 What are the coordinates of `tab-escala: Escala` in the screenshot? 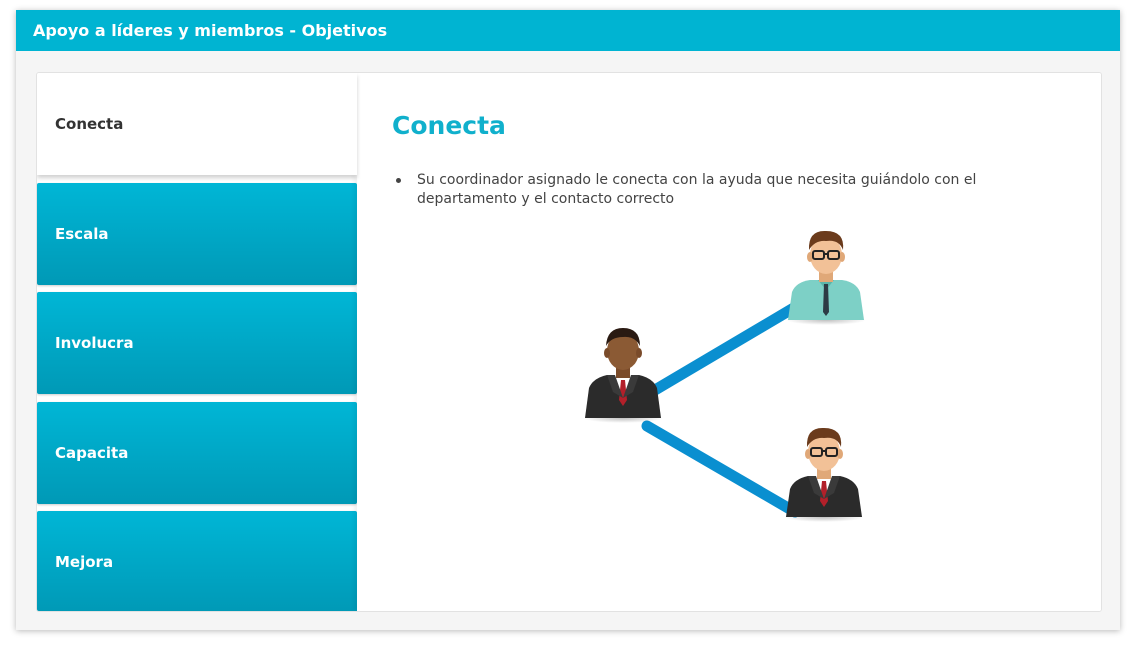 It's located at (197, 234).